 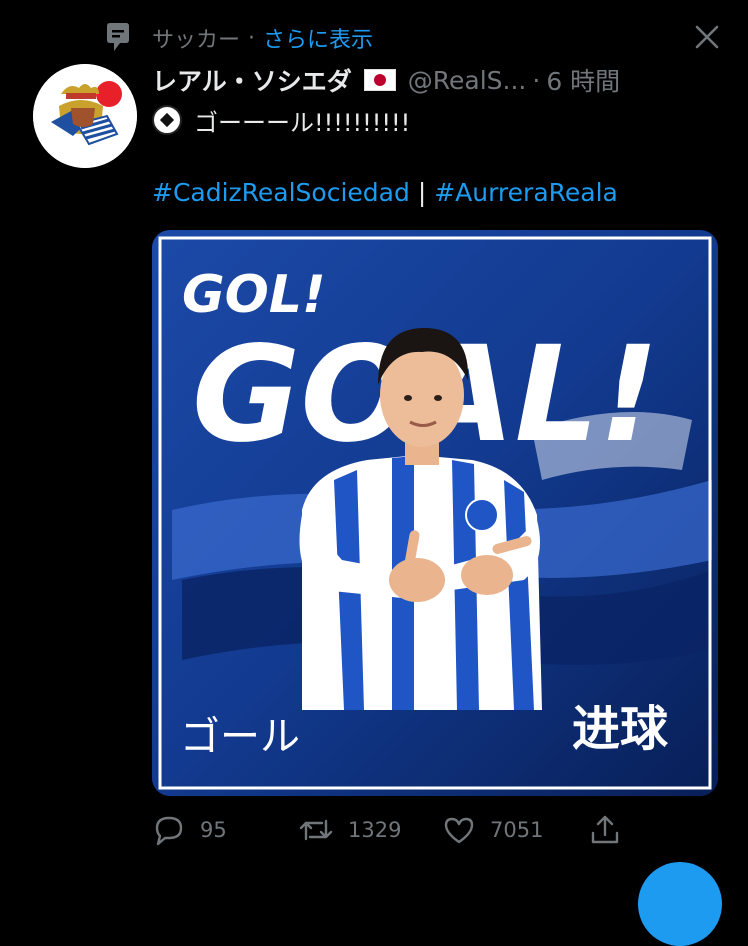 I want to click on like-button: 7051, so click(x=492, y=830).